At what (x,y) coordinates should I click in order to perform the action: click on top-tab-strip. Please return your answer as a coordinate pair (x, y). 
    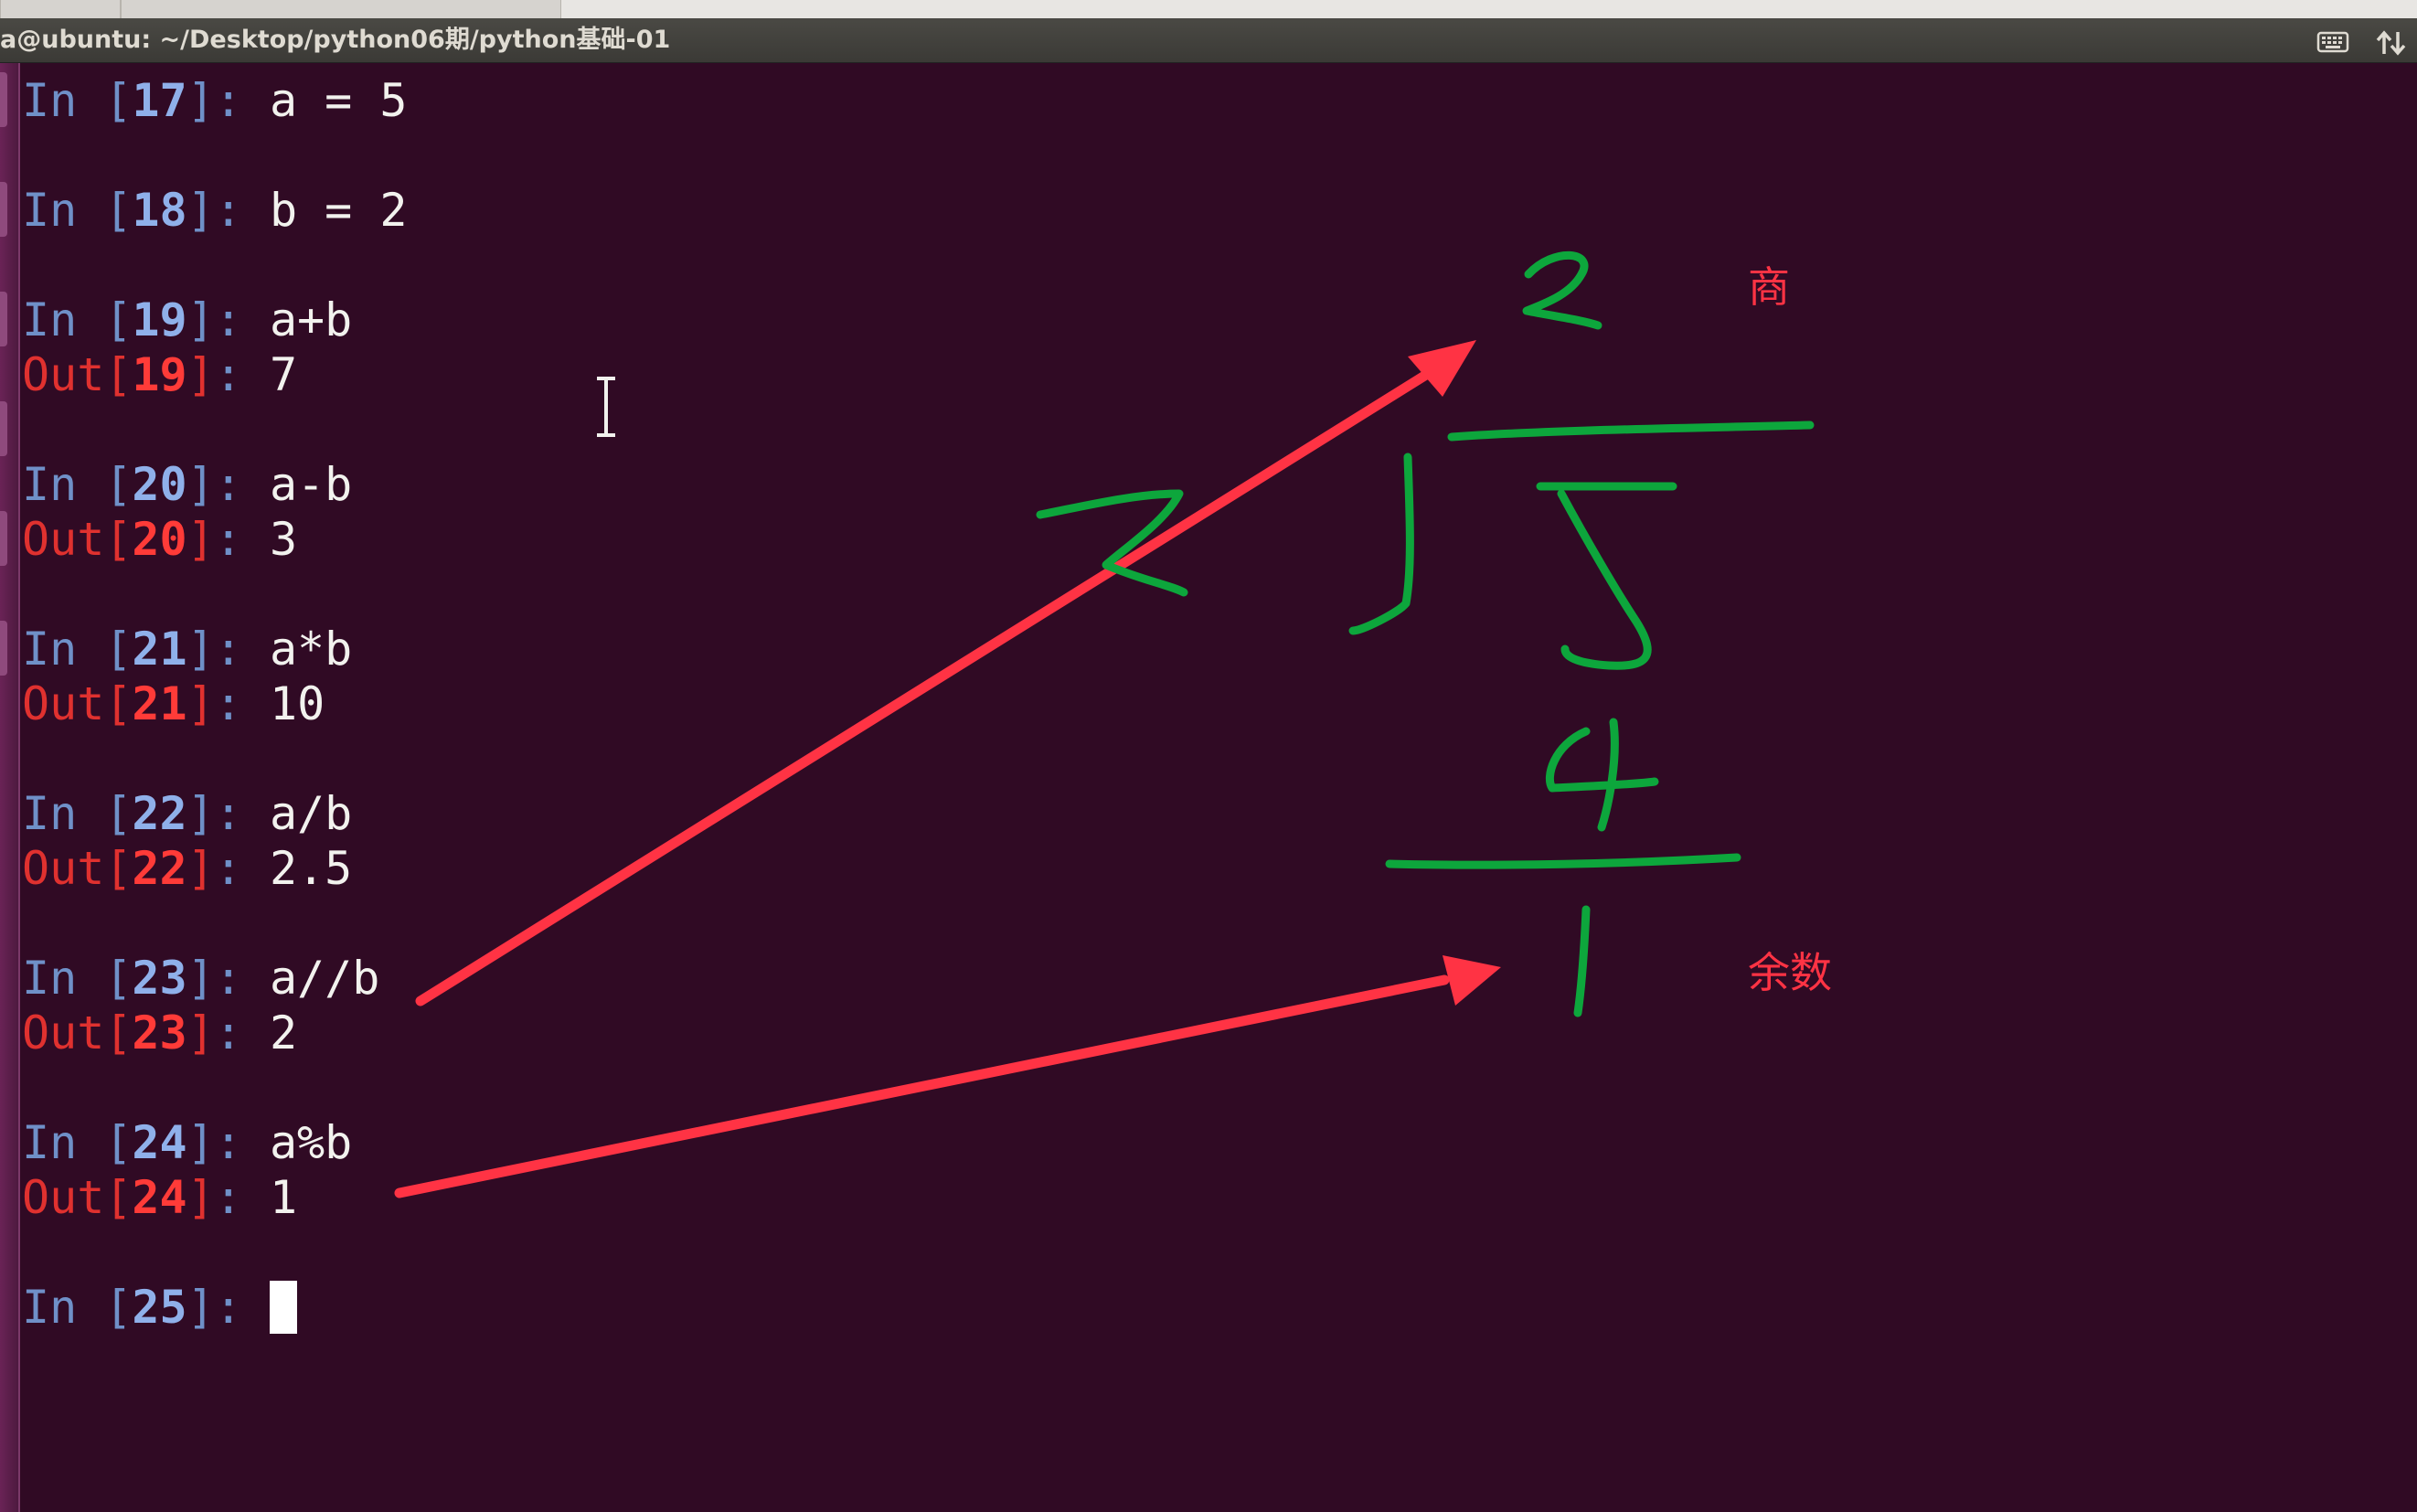
    Looking at the image, I should click on (1208, 9).